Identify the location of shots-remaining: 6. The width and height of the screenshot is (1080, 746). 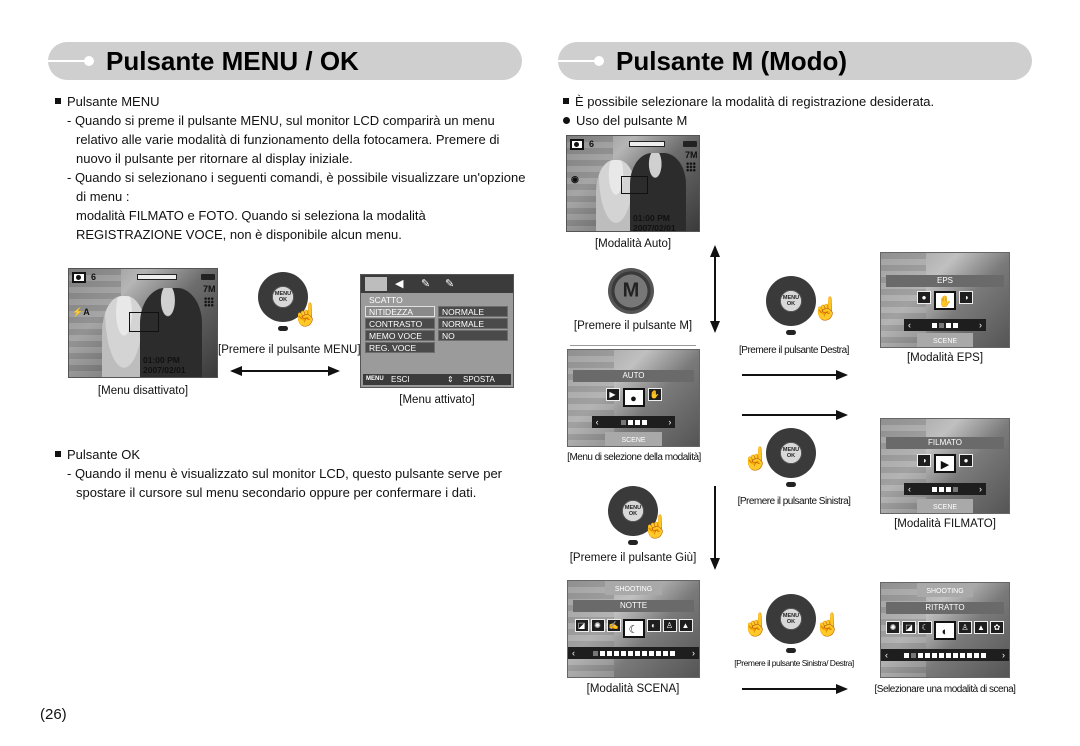
(94, 277).